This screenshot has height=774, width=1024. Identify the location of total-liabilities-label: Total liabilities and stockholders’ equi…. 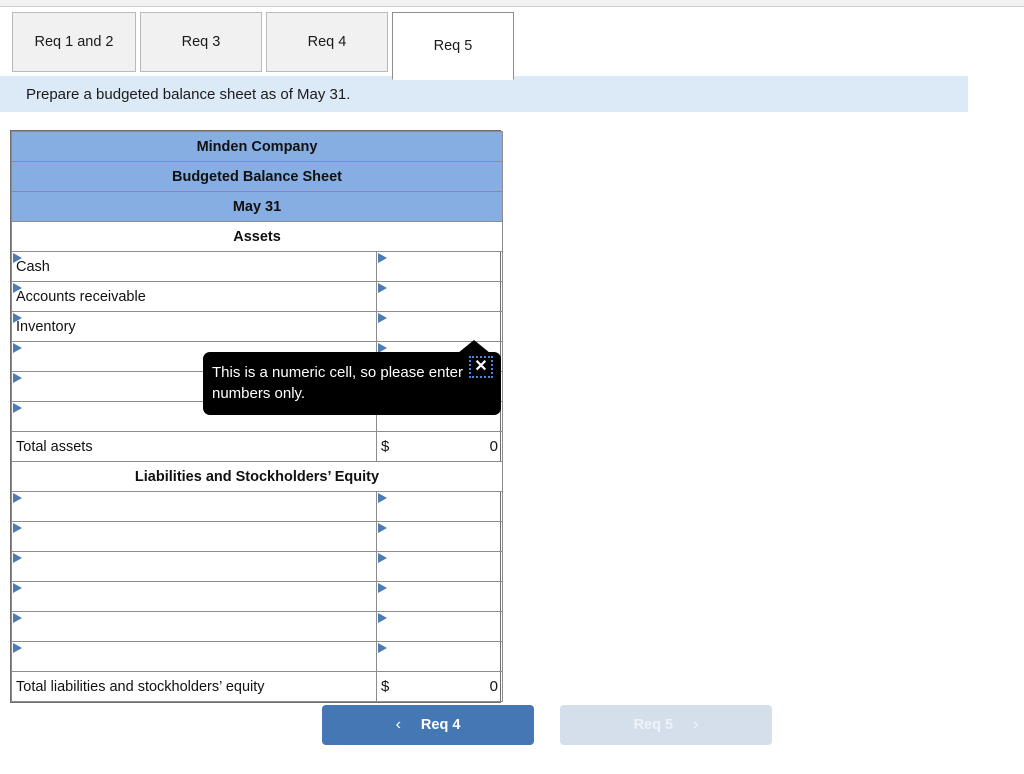
(194, 686).